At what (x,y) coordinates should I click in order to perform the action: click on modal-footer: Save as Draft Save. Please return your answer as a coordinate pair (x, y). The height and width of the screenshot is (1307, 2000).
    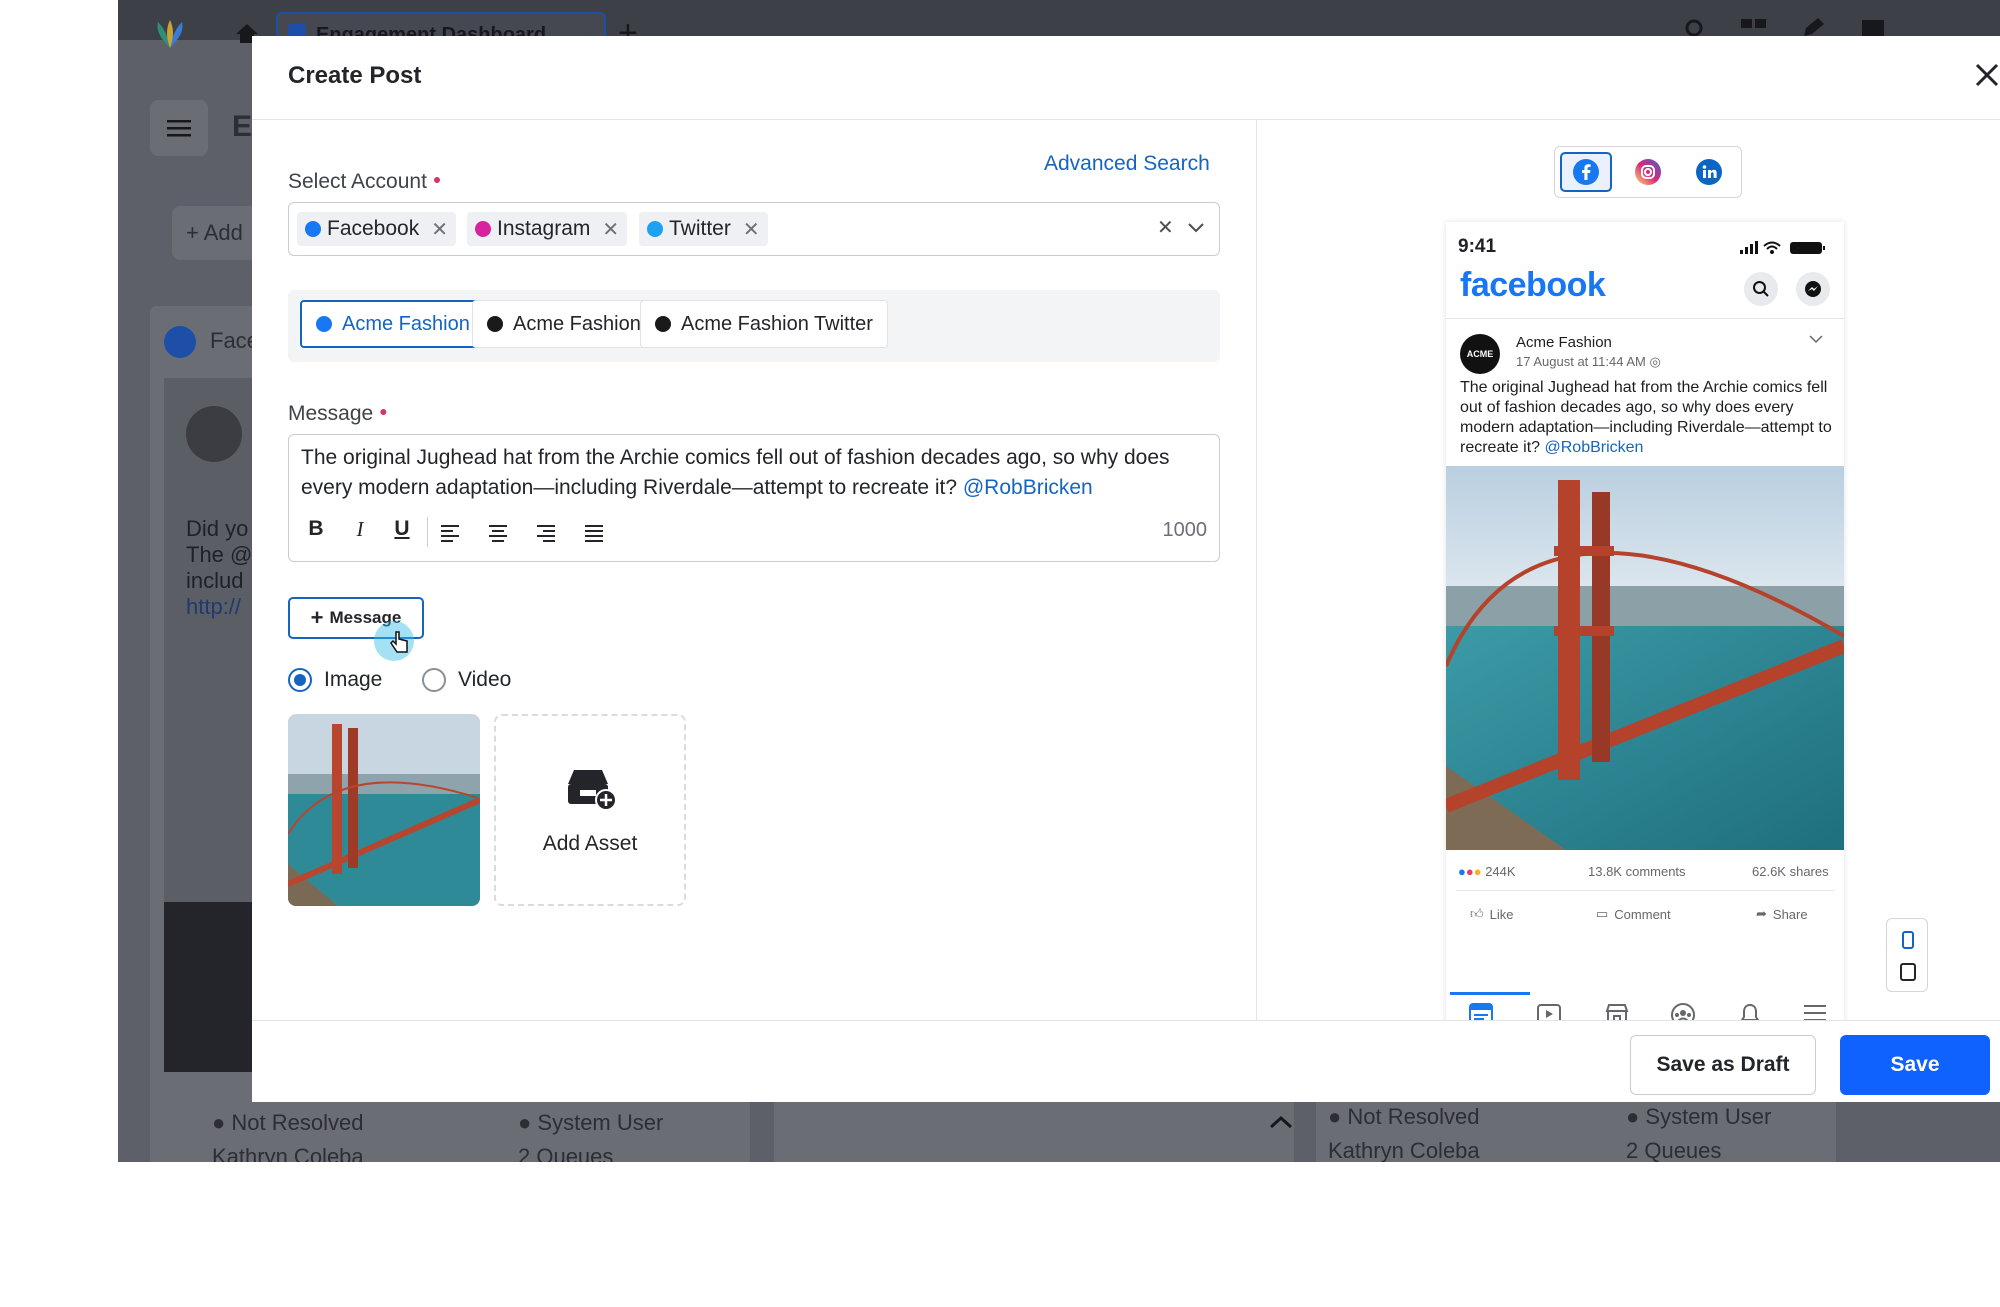
    Looking at the image, I should click on (1126, 1061).